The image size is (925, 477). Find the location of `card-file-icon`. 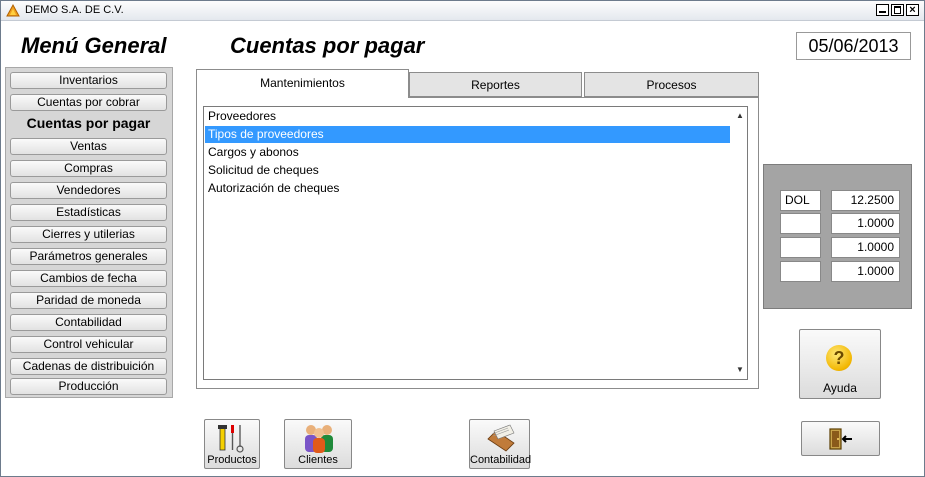

card-file-icon is located at coordinates (501, 438).